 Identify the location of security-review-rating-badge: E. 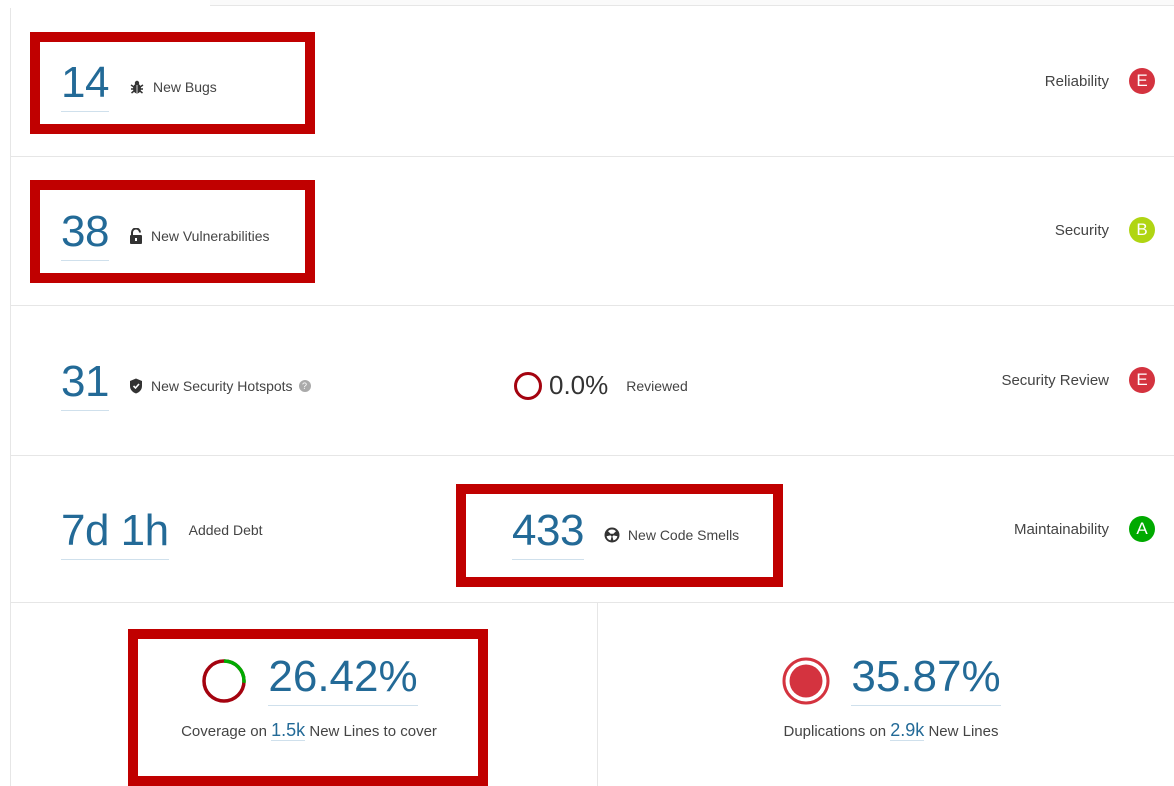
(1142, 380).